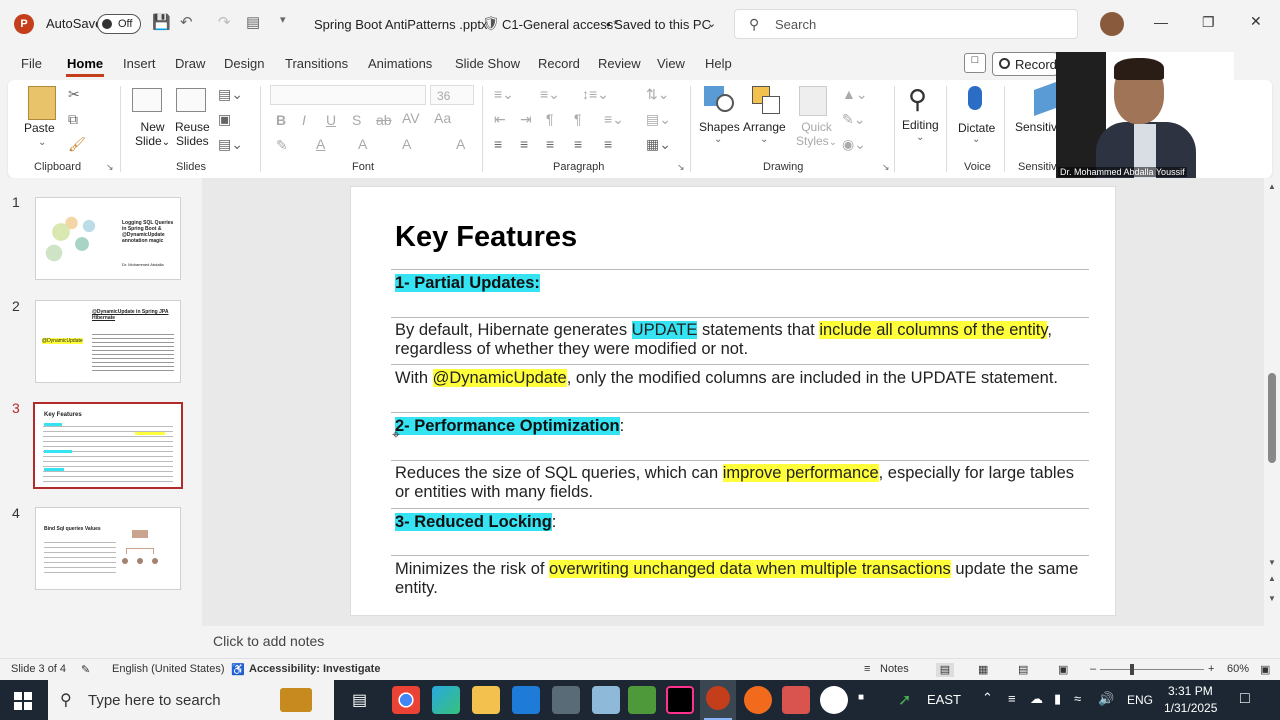 The height and width of the screenshot is (720, 1280). What do you see at coordinates (987, 698) in the screenshot?
I see `show-hidden-icons-icon: ⌃` at bounding box center [987, 698].